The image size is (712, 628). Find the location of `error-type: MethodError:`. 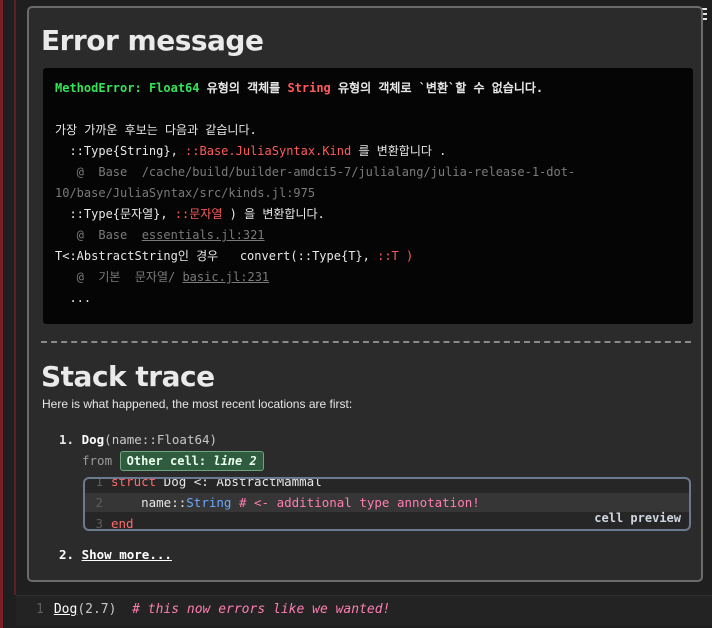

error-type: MethodError: is located at coordinates (98, 88).